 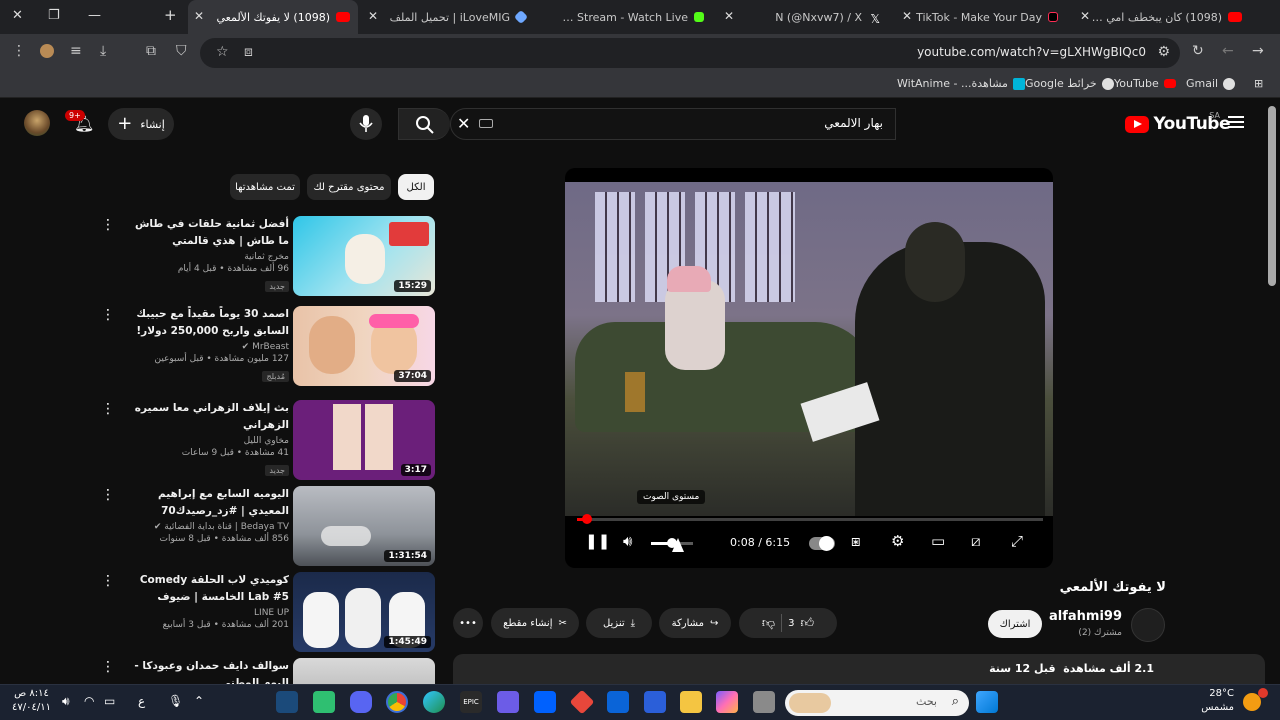 I want to click on miniplayer-icon: ▭, so click(x=938, y=541).